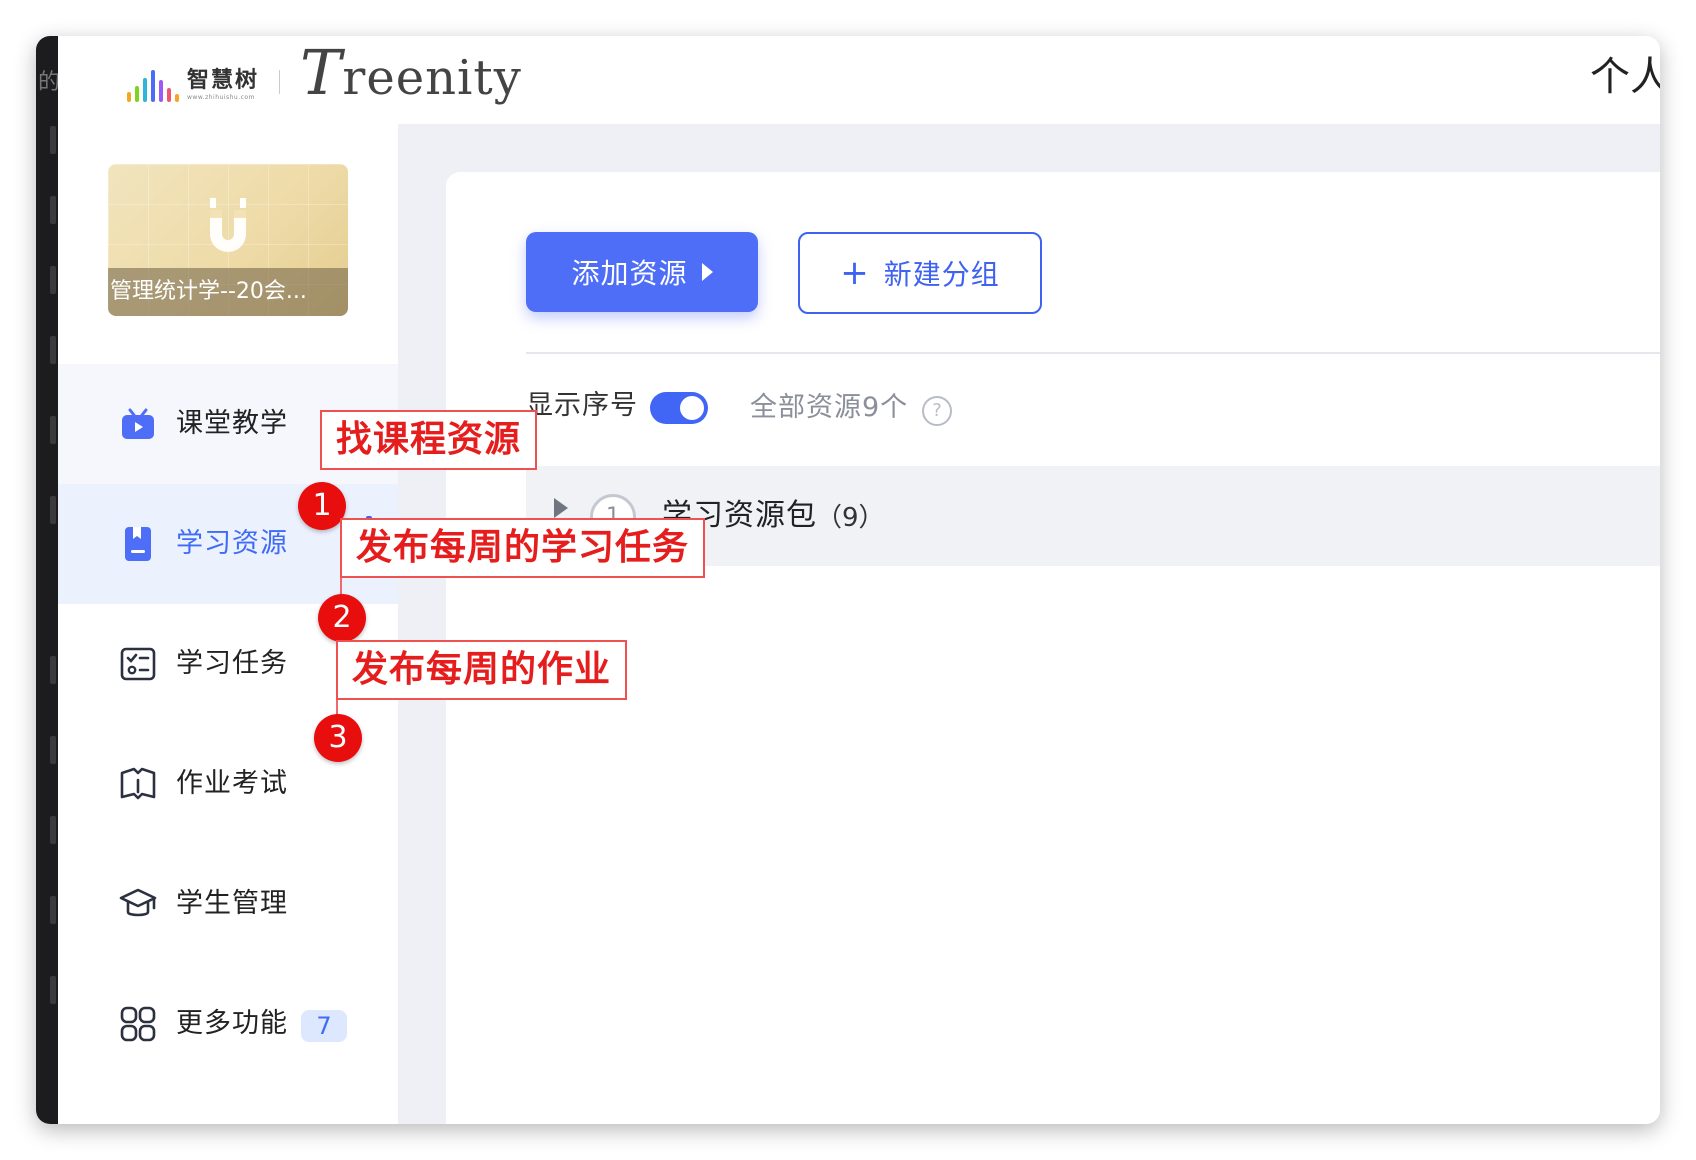  Describe the element at coordinates (523, 548) in the screenshot. I see `annotation-note-2: 发布每周的学习任务` at that location.